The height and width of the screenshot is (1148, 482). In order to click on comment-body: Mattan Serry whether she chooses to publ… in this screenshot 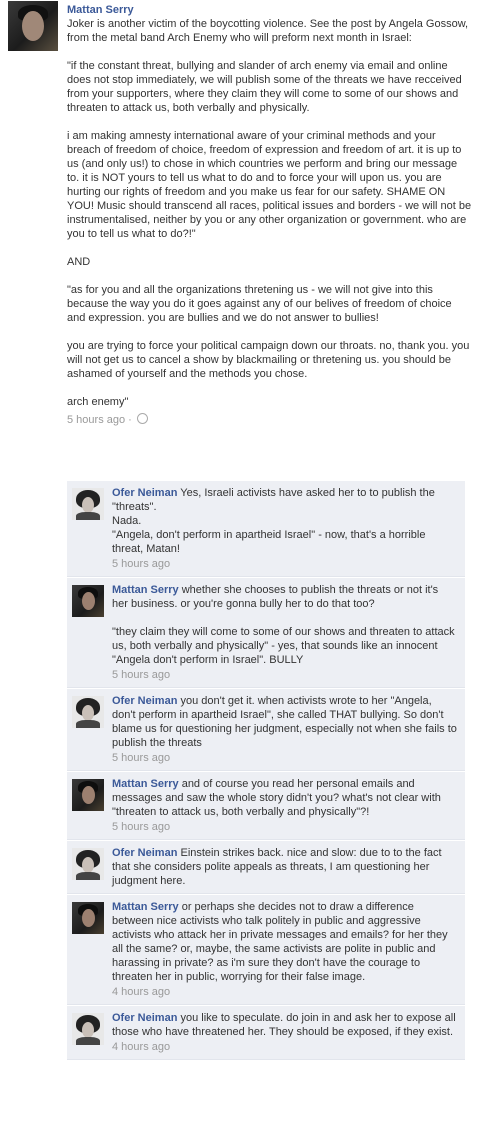, I will do `click(284, 632)`.